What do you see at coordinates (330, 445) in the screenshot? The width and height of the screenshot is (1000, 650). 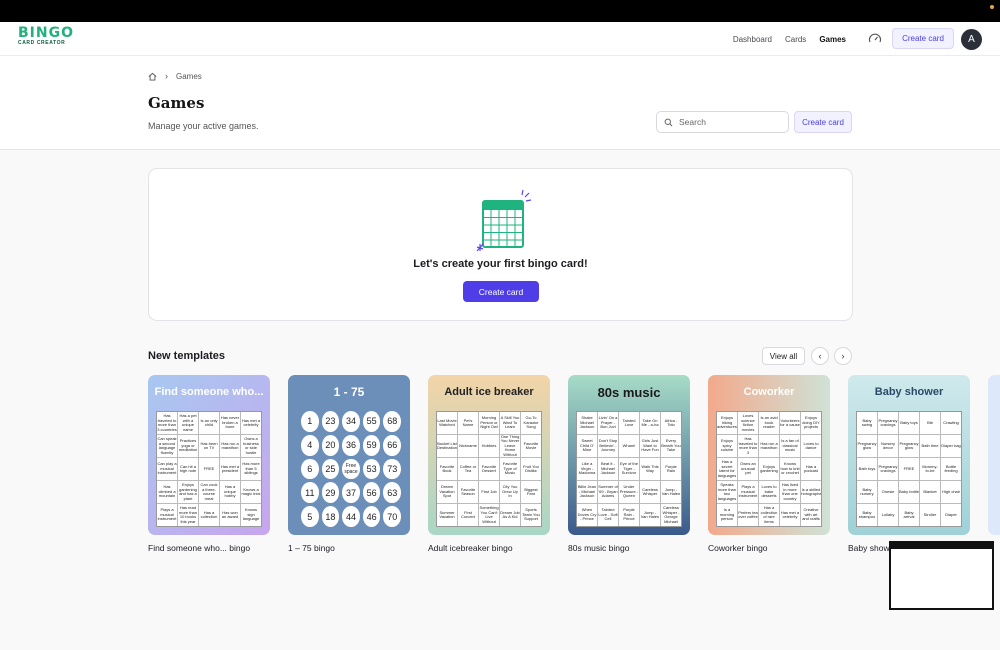 I see `number-cell: 20` at bounding box center [330, 445].